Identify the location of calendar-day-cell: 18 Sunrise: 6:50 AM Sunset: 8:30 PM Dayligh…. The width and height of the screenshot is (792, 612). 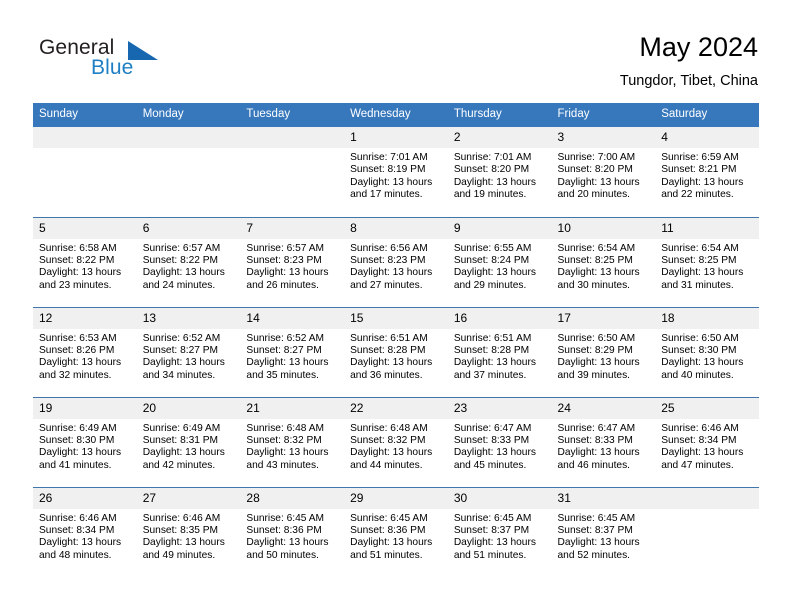
(707, 351).